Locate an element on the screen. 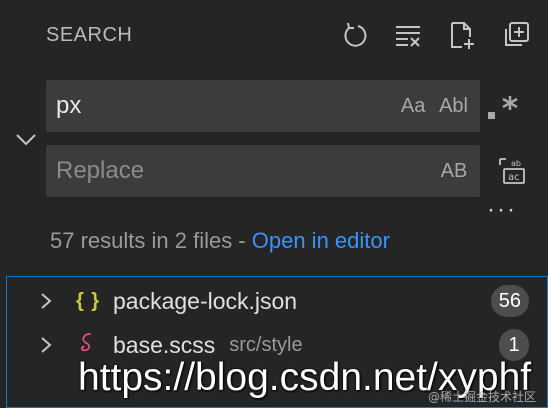  json-file-icon: { } is located at coordinates (88, 300).